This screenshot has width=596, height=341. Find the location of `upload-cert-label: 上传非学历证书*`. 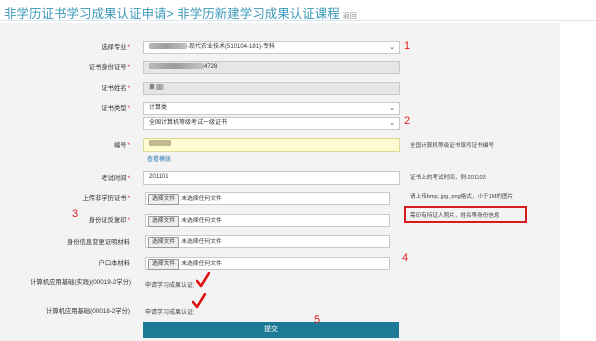

upload-cert-label: 上传非学历证书* is located at coordinates (106, 198).